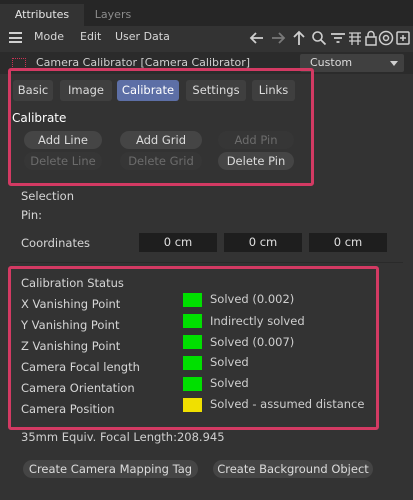  What do you see at coordinates (192, 342) in the screenshot?
I see `status-indicator-z` at bounding box center [192, 342].